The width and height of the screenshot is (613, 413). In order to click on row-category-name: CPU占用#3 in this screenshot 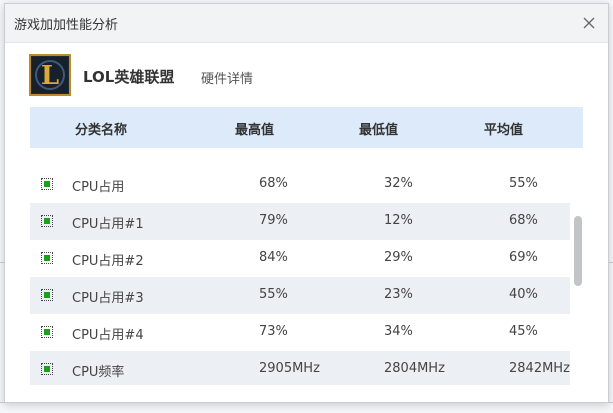, I will do `click(108, 298)`.